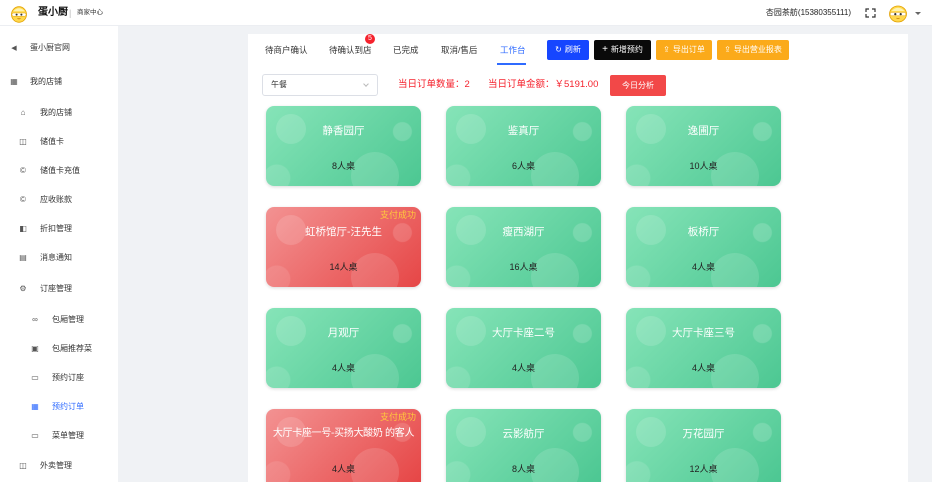 This screenshot has width=932, height=482. I want to click on sidebar-item-my-store: 我的店铺, so click(59, 113).